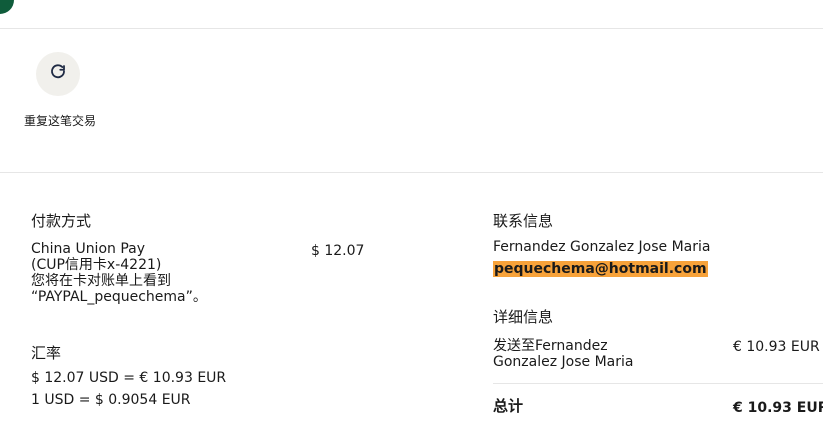 The width and height of the screenshot is (823, 426). What do you see at coordinates (550, 346) in the screenshot?
I see `details-recipient-line1: 发送至Fernandez` at bounding box center [550, 346].